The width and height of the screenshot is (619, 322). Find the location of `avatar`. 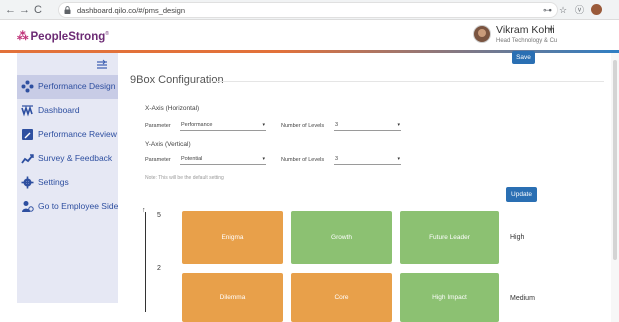

avatar is located at coordinates (482, 34).